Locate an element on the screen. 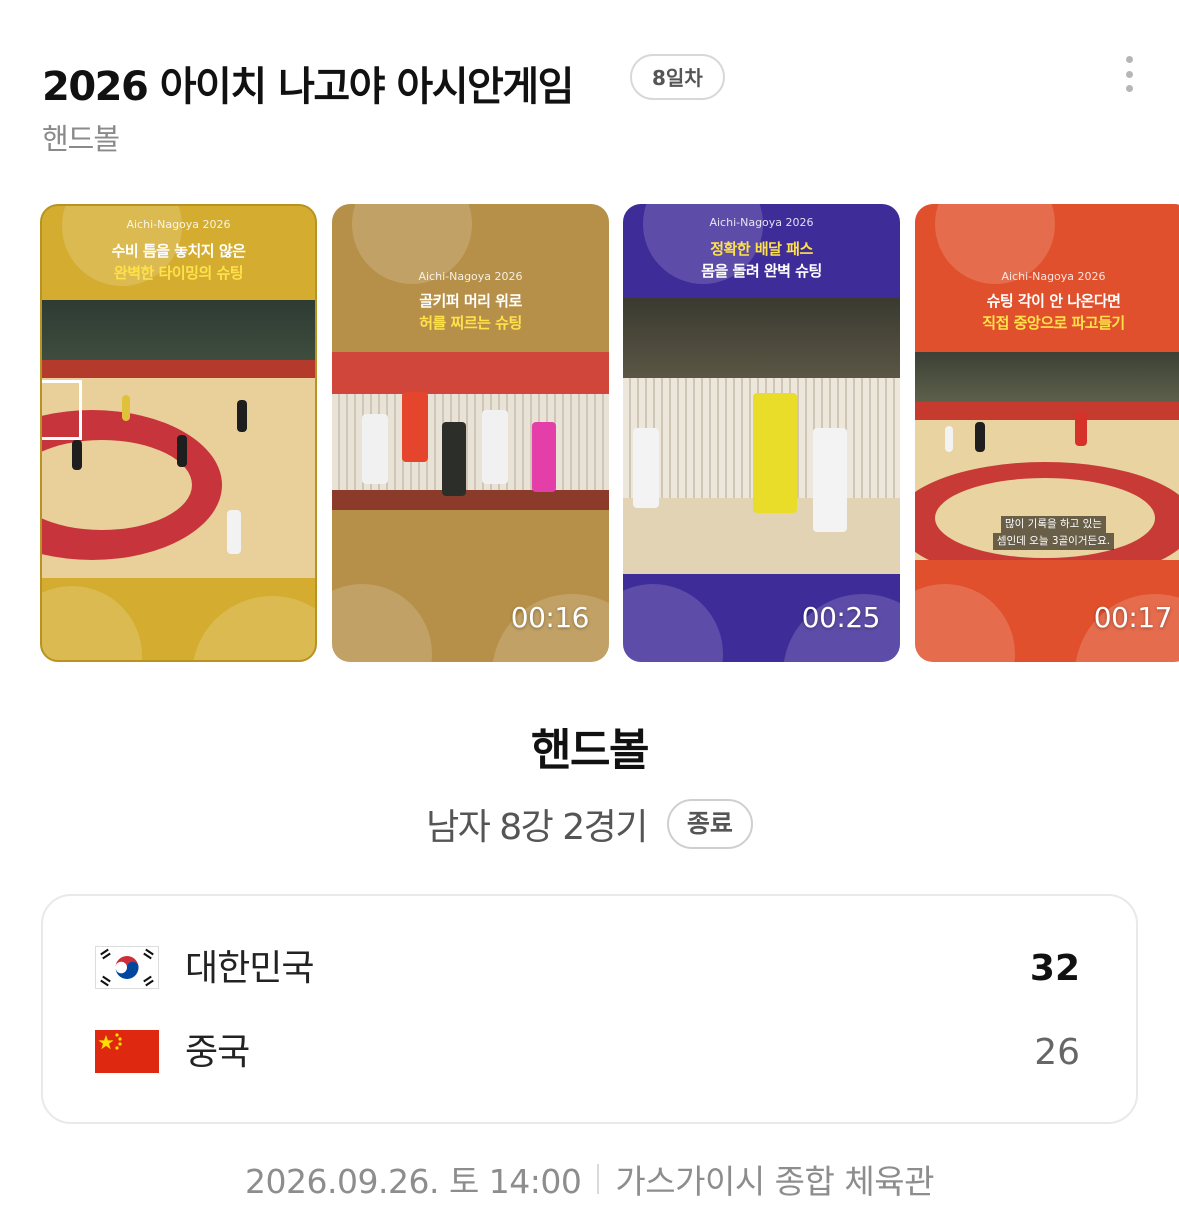 This screenshot has width=1179, height=1210. shorts-duration: 00:16 is located at coordinates (550, 617).